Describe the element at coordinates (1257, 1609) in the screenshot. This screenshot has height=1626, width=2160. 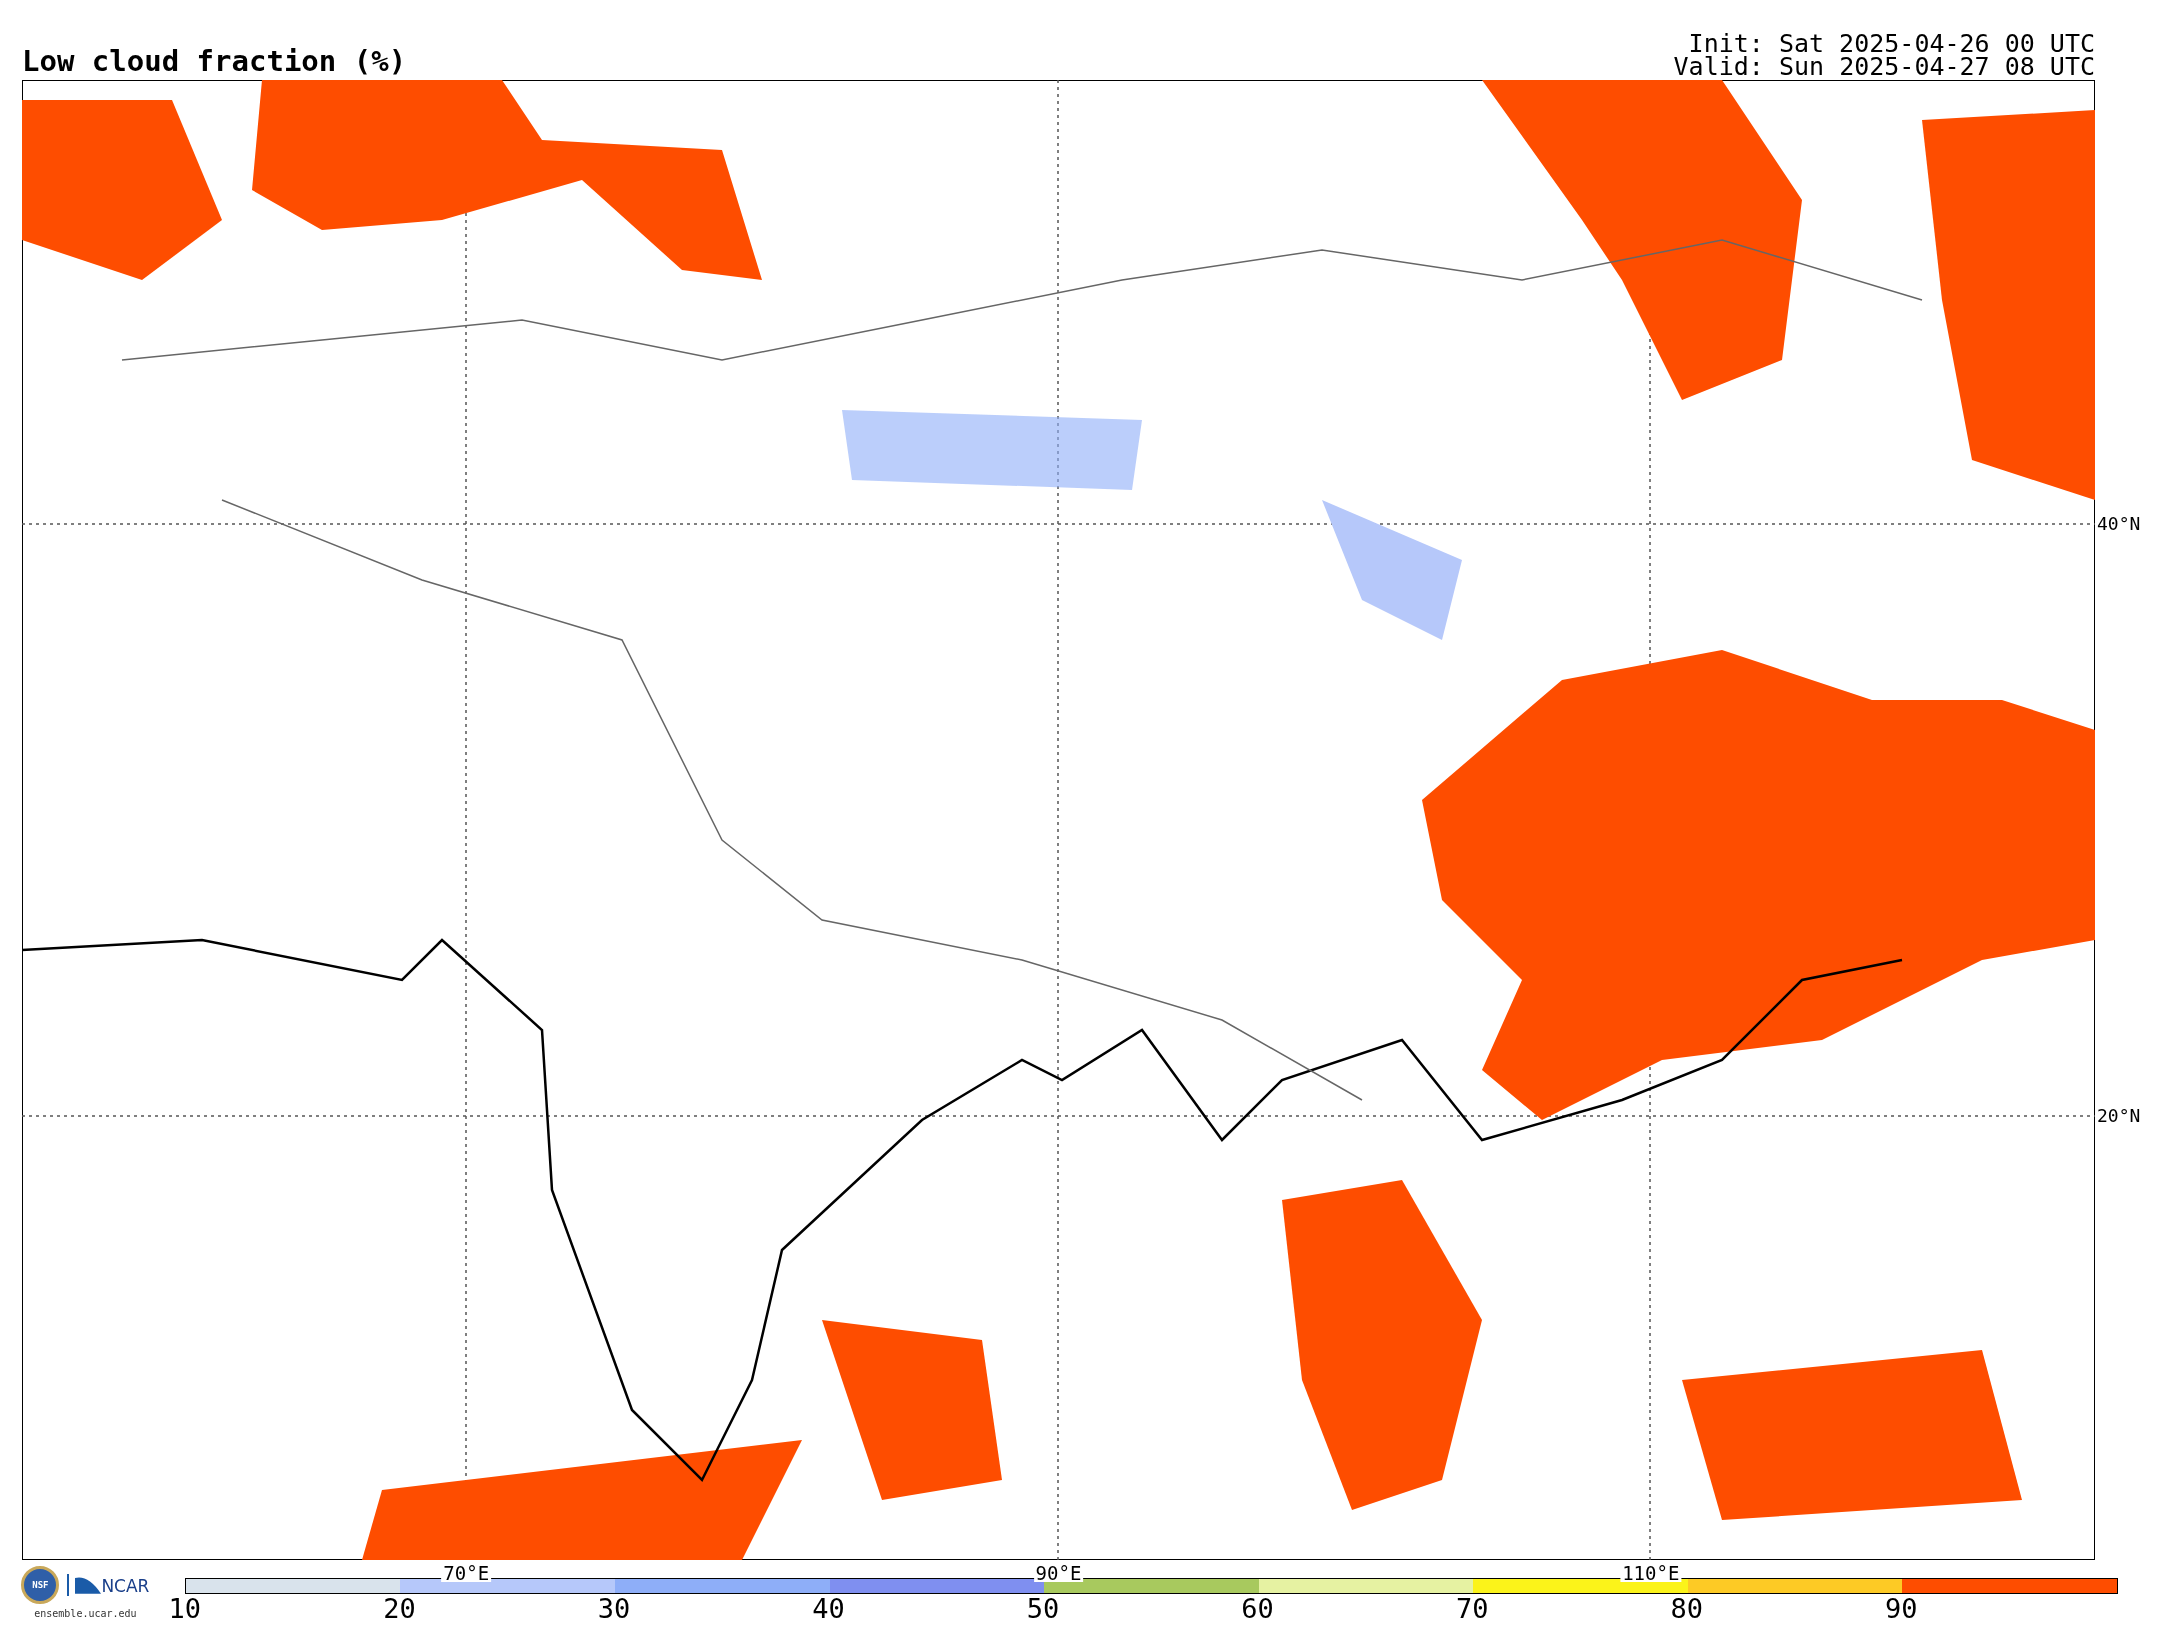
I see `scale-label: 60` at that location.